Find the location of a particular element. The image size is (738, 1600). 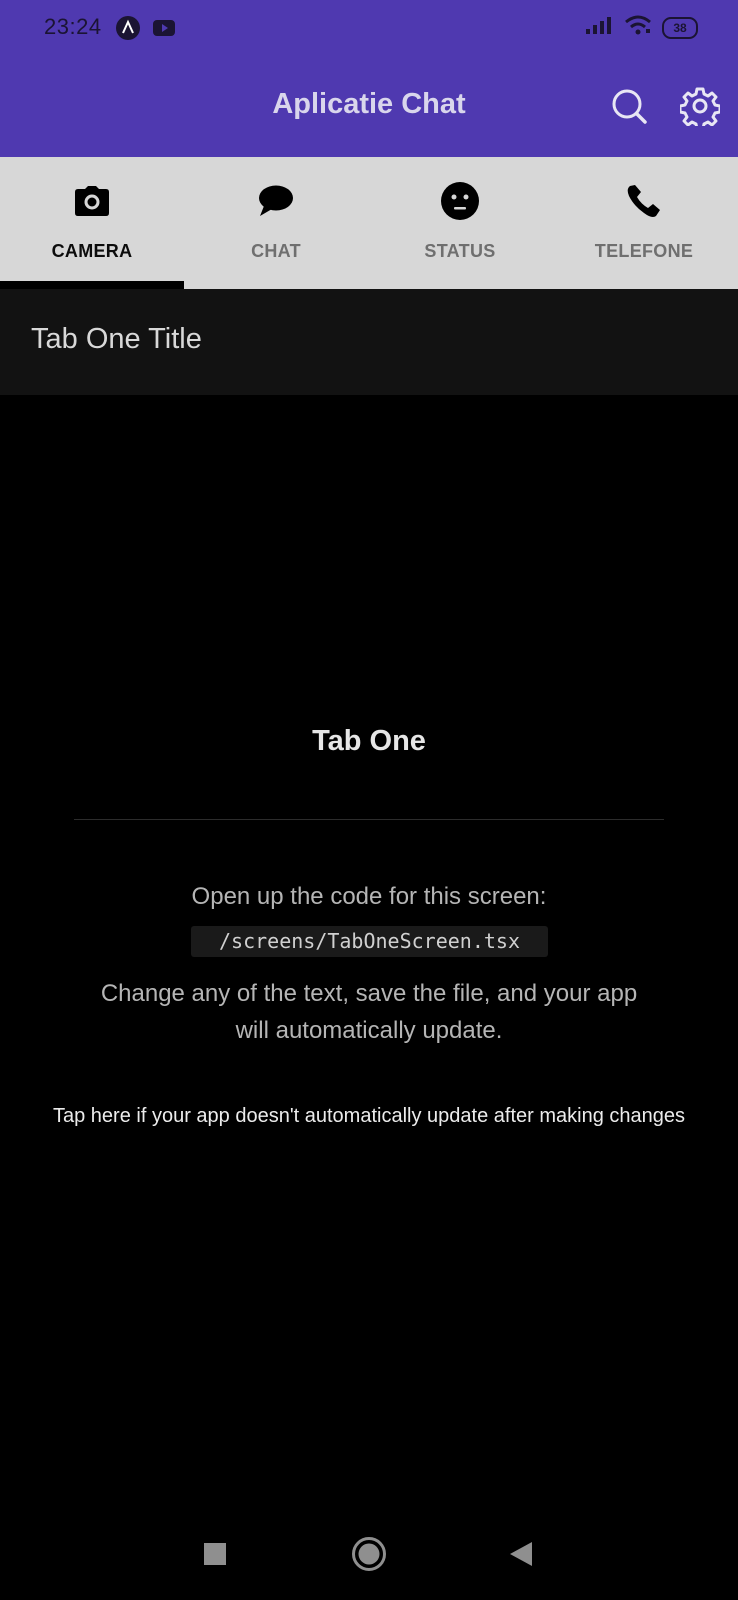

phone-icon is located at coordinates (644, 201).